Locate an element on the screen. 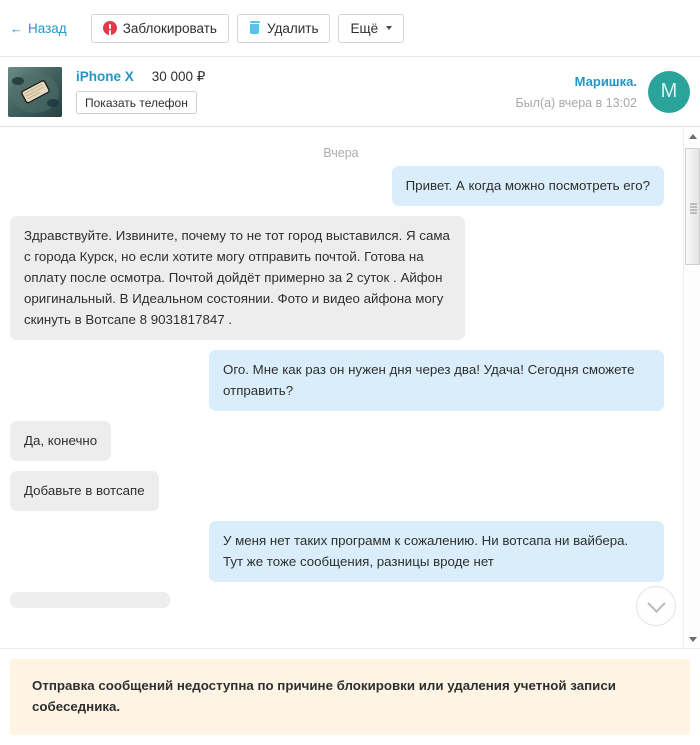  scrollbar-grip-icon is located at coordinates (693, 206).